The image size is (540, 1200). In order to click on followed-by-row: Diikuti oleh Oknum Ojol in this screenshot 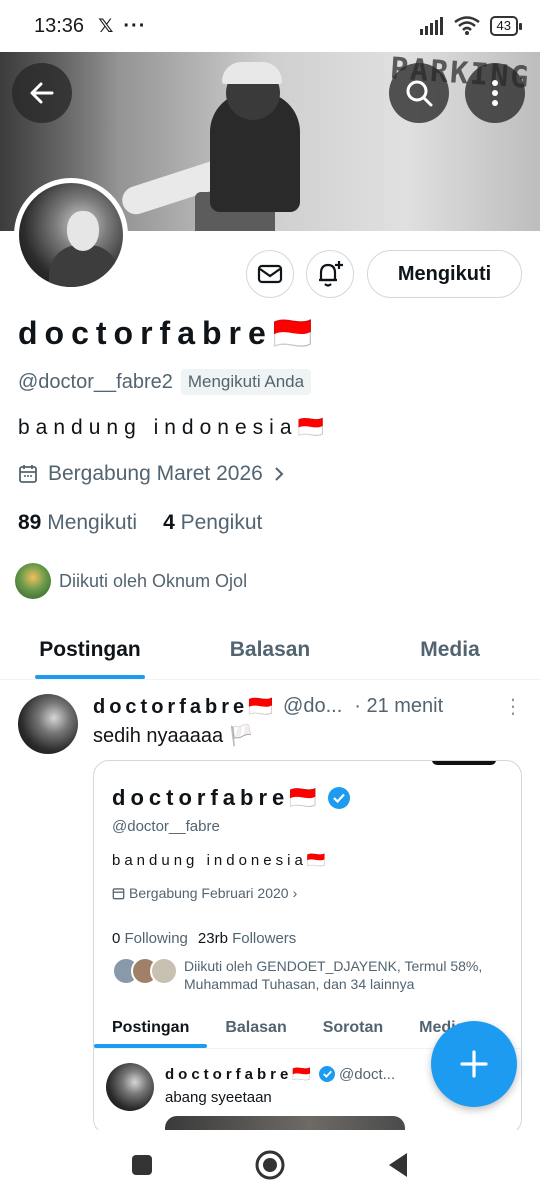, I will do `click(131, 581)`.